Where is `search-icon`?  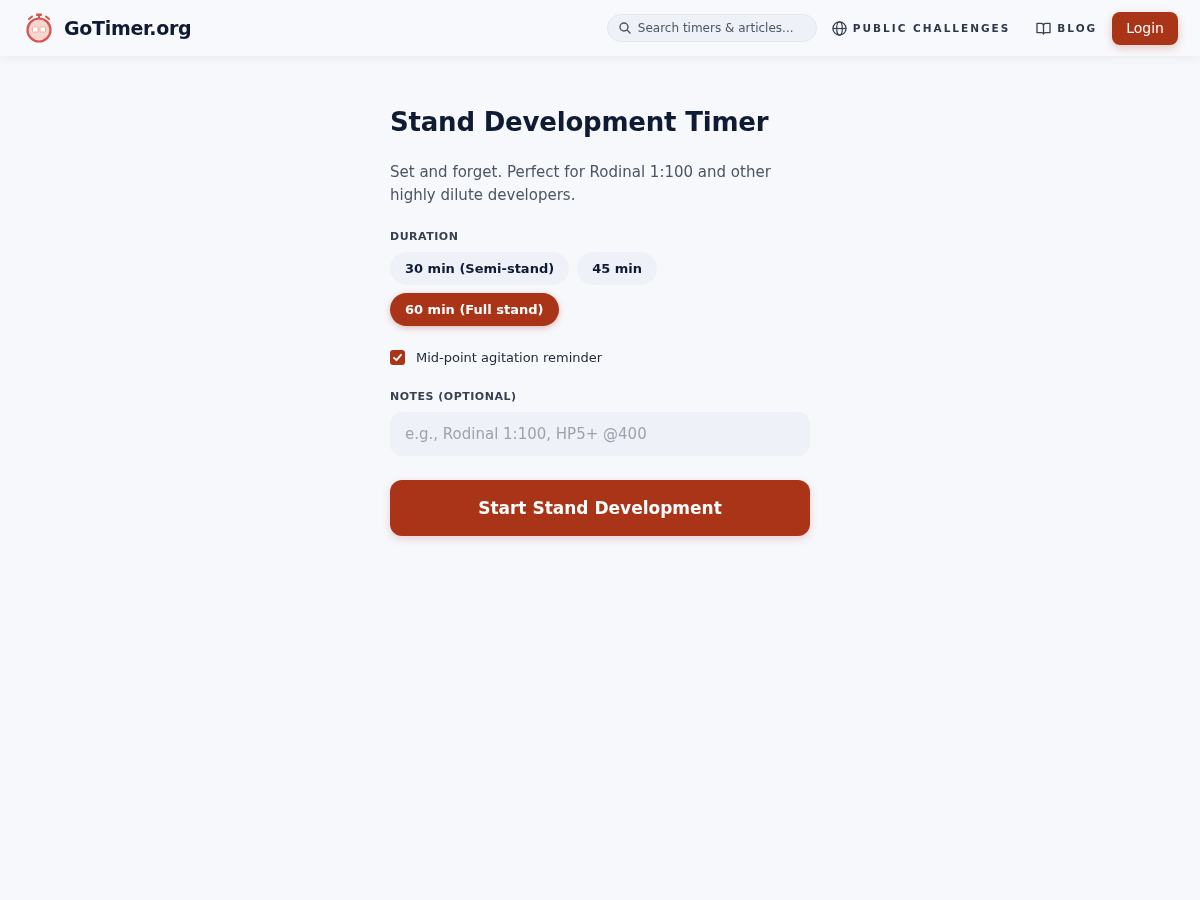
search-icon is located at coordinates (624, 28).